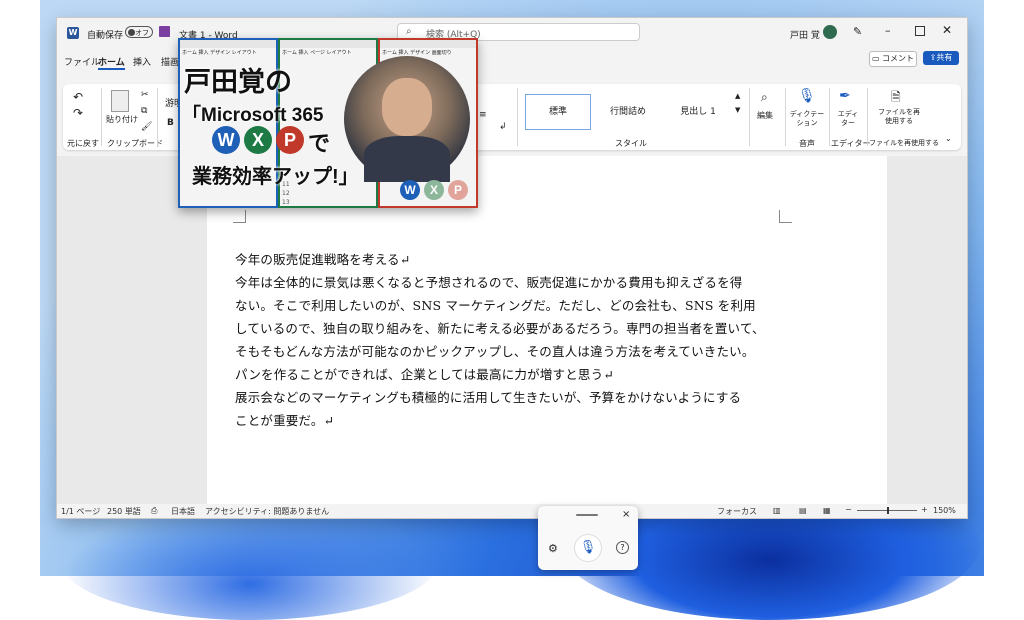 This screenshot has width=1024, height=620. I want to click on doc-line: 今年は全体的に景気は悪くなると予想されるので、販売促進にかかる費用も抑えざるを得, so click(489, 282).